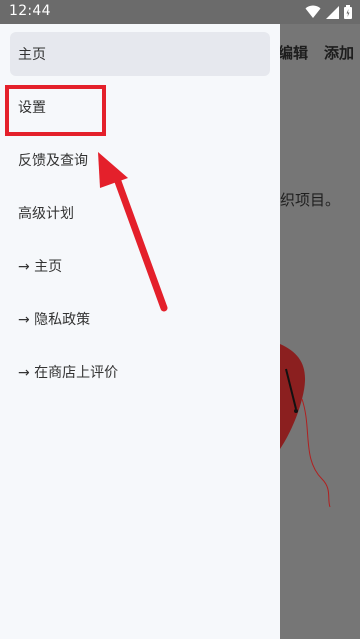  Describe the element at coordinates (140, 213) in the screenshot. I see `drawer-item-premium: 高级计划` at that location.